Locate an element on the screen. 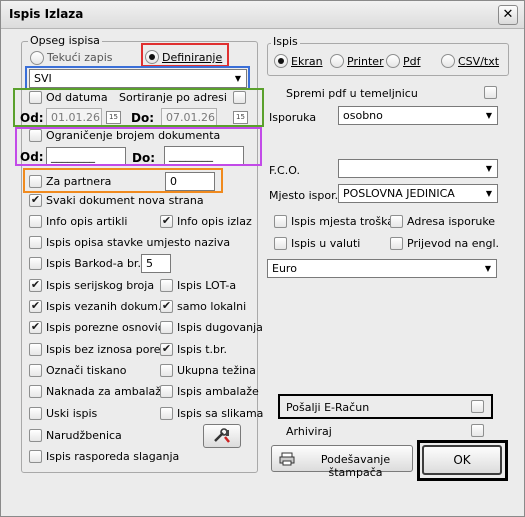  ispis-vezanih-checkbox is located at coordinates (35, 306).